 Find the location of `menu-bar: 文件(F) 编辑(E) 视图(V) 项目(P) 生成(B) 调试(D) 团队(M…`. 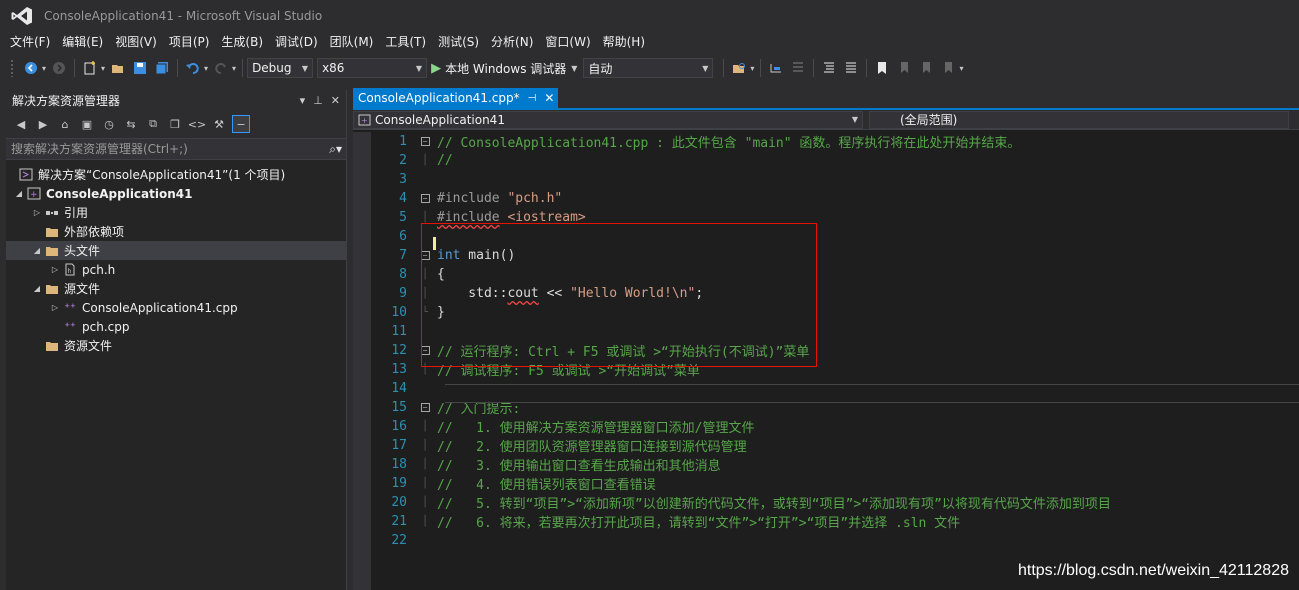

menu-bar: 文件(F) 编辑(E) 视图(V) 项目(P) 生成(B) 调试(D) 团队(M… is located at coordinates (649, 42).